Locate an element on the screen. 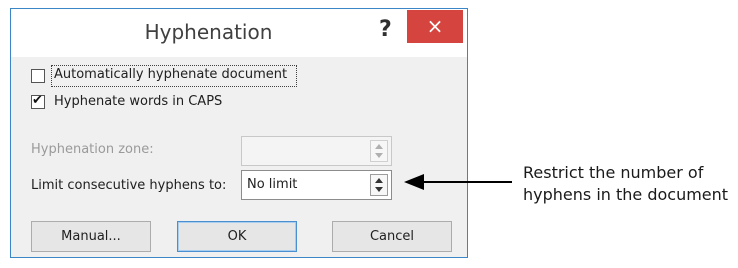  annotation-line-2: hyphens in the document is located at coordinates (626, 194).